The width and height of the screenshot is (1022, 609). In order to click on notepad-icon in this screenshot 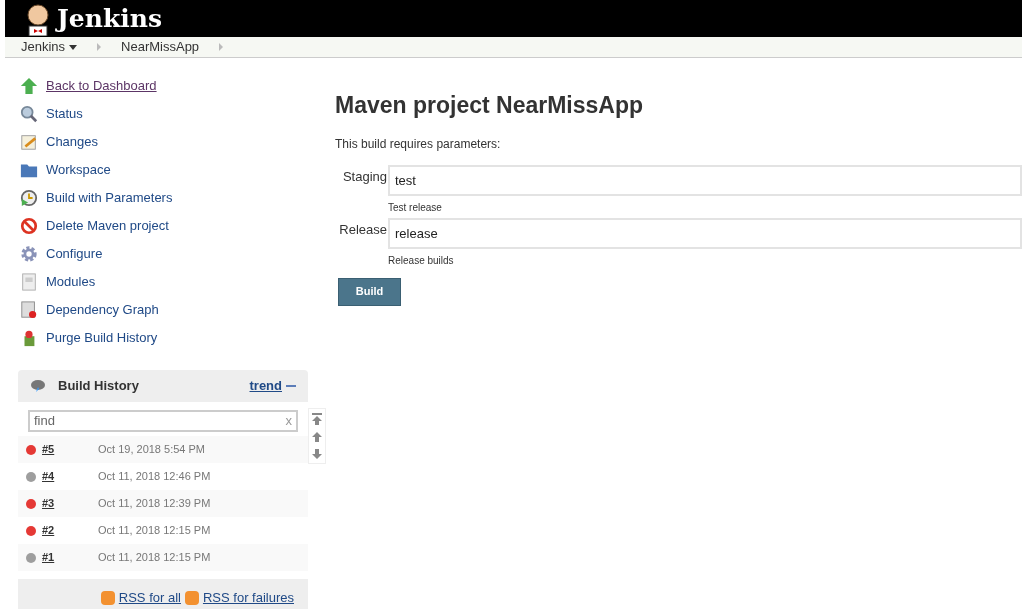, I will do `click(29, 142)`.